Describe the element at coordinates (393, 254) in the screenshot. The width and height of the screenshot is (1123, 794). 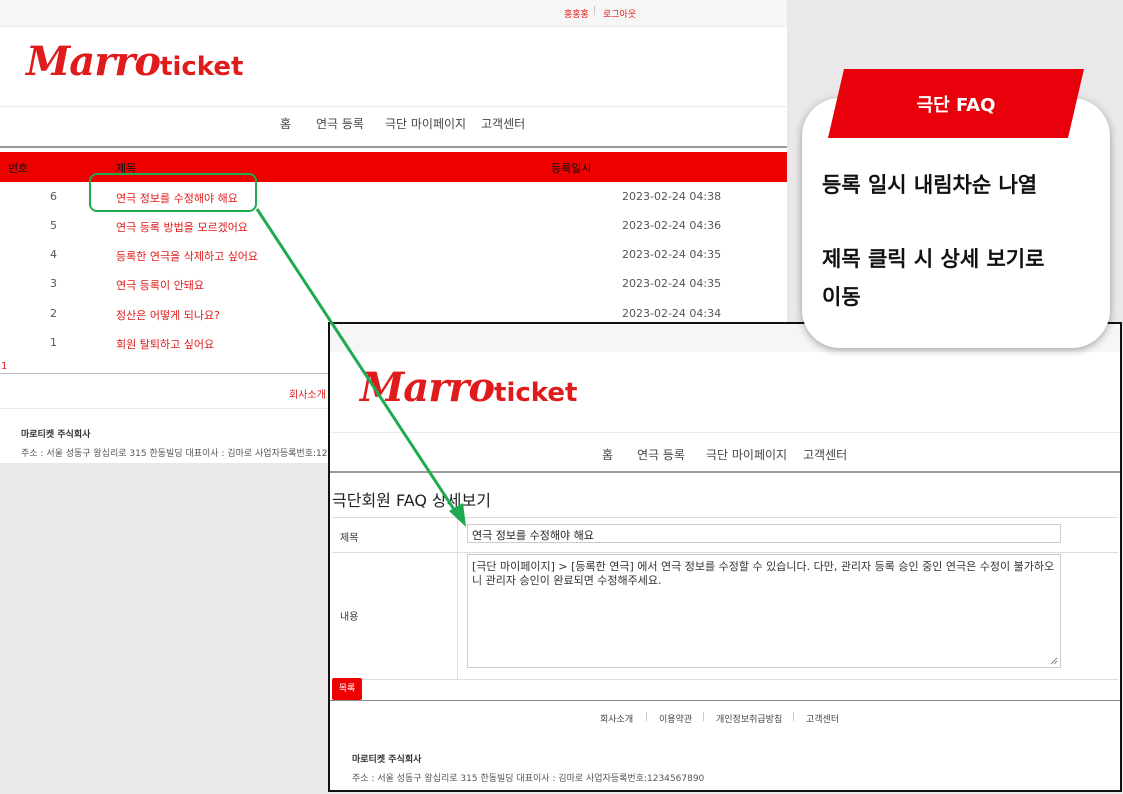
I see `table-row: 4 등록한 연극을 삭제하고 싶어요 2023-02-24 04:35` at that location.